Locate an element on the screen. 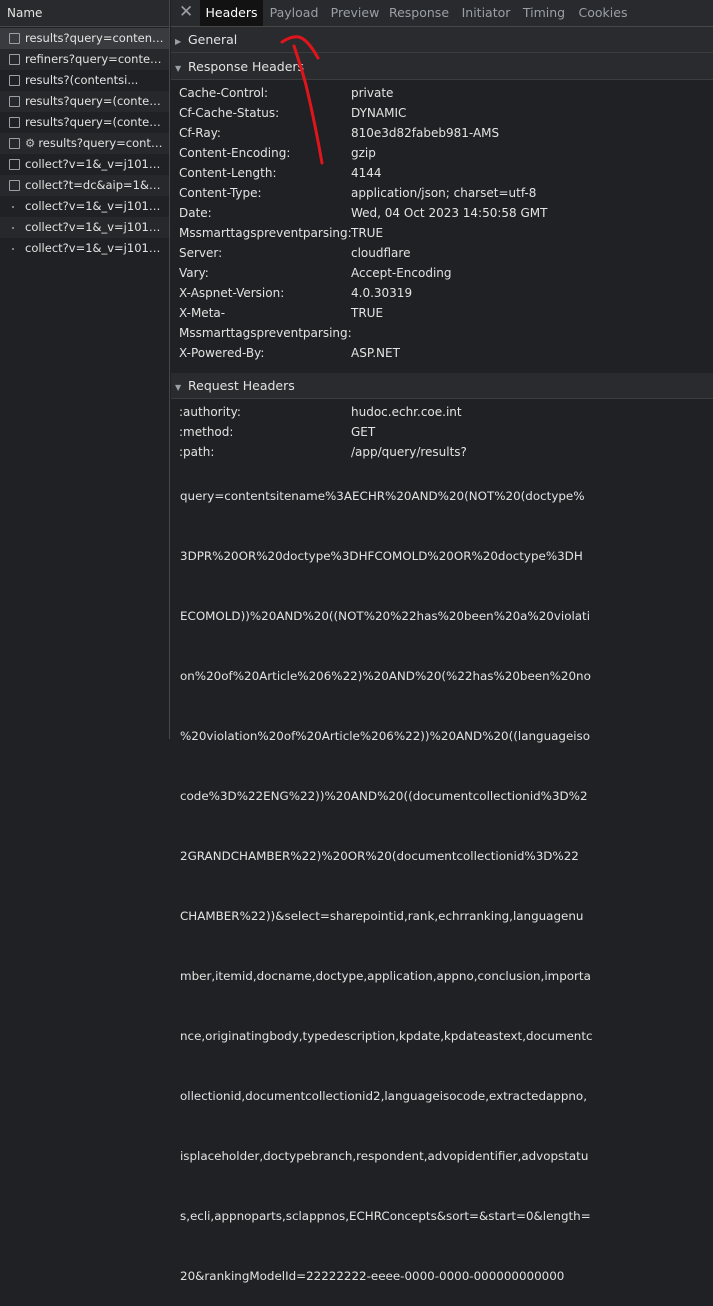 This screenshot has width=713, height=1306. section-title: Response Headers is located at coordinates (246, 66).